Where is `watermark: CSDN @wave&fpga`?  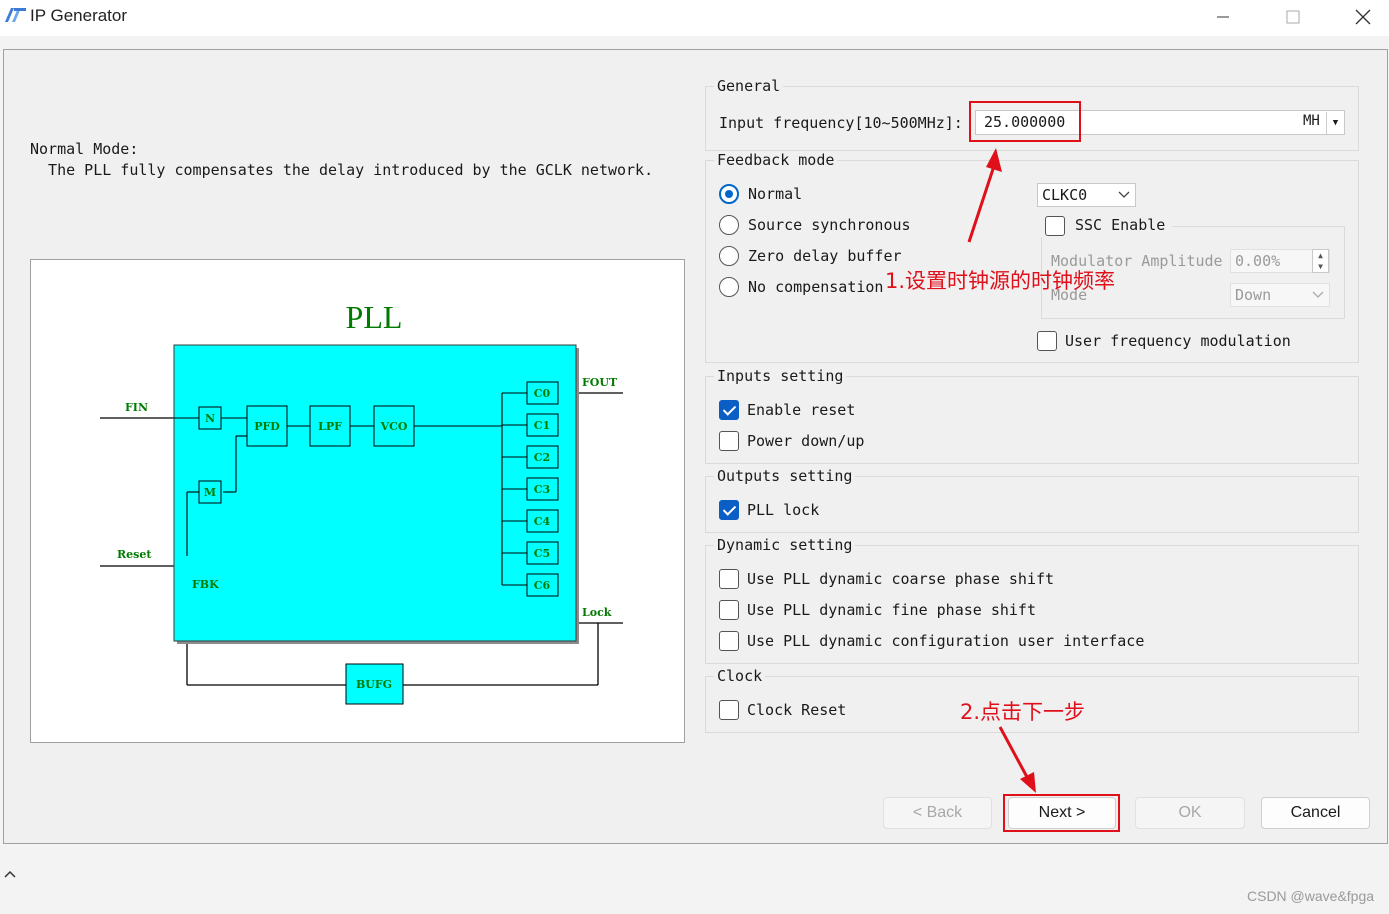
watermark: CSDN @wave&fpga is located at coordinates (1311, 896).